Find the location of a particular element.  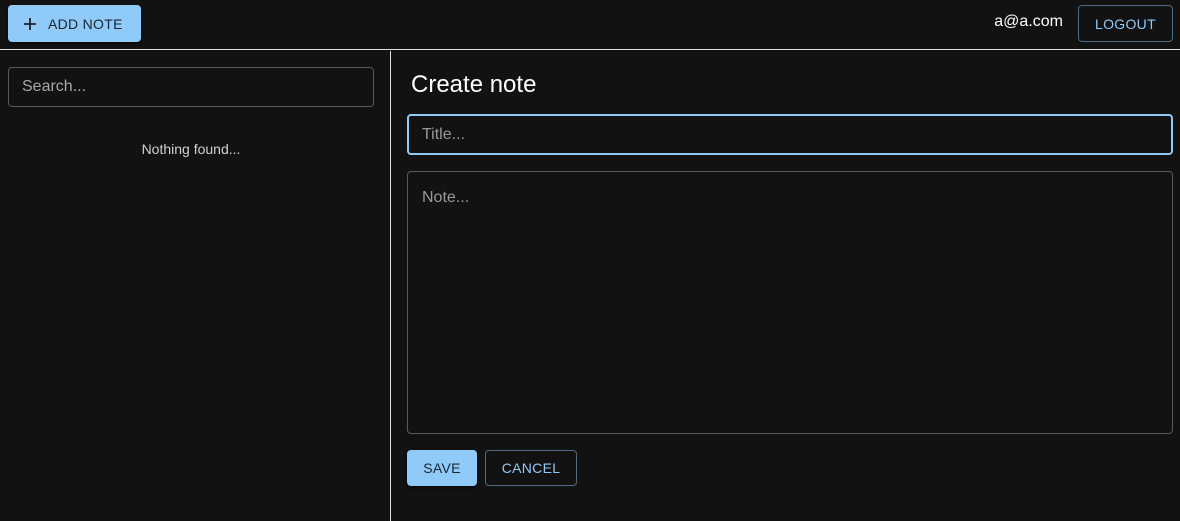

user-email: a@a.com is located at coordinates (1028, 21).